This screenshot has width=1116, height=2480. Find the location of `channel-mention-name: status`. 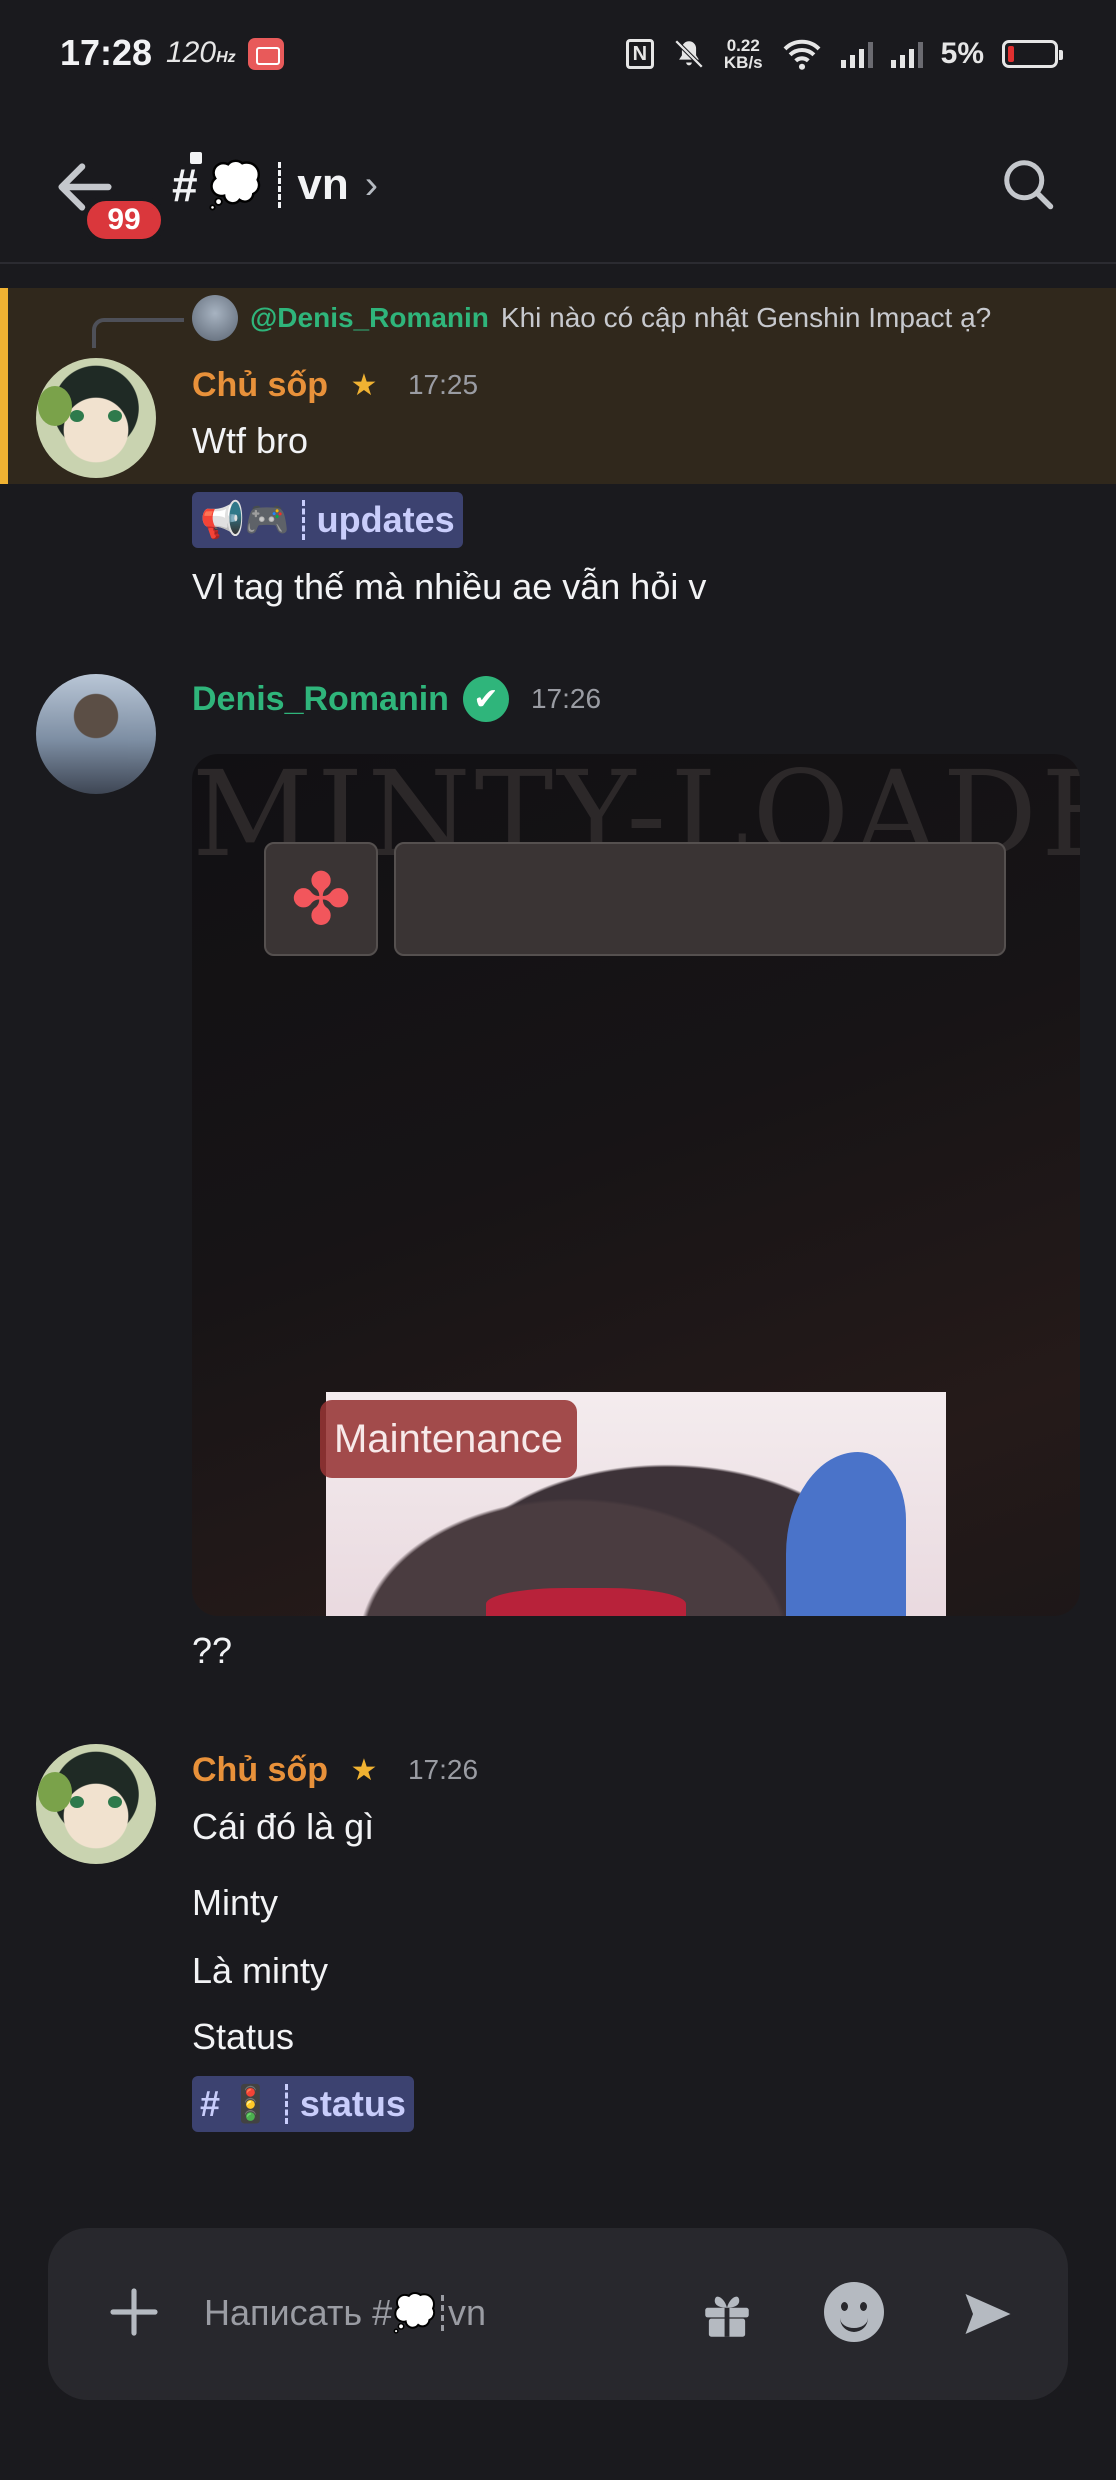

channel-mention-name: status is located at coordinates (352, 2103).